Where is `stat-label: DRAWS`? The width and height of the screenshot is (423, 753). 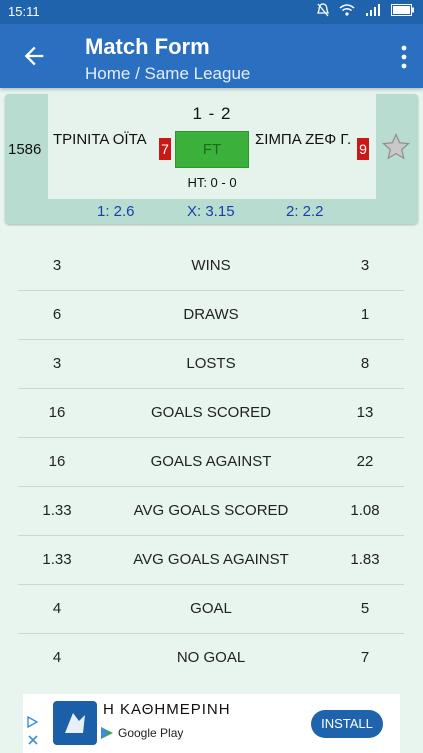
stat-label: DRAWS is located at coordinates (211, 314).